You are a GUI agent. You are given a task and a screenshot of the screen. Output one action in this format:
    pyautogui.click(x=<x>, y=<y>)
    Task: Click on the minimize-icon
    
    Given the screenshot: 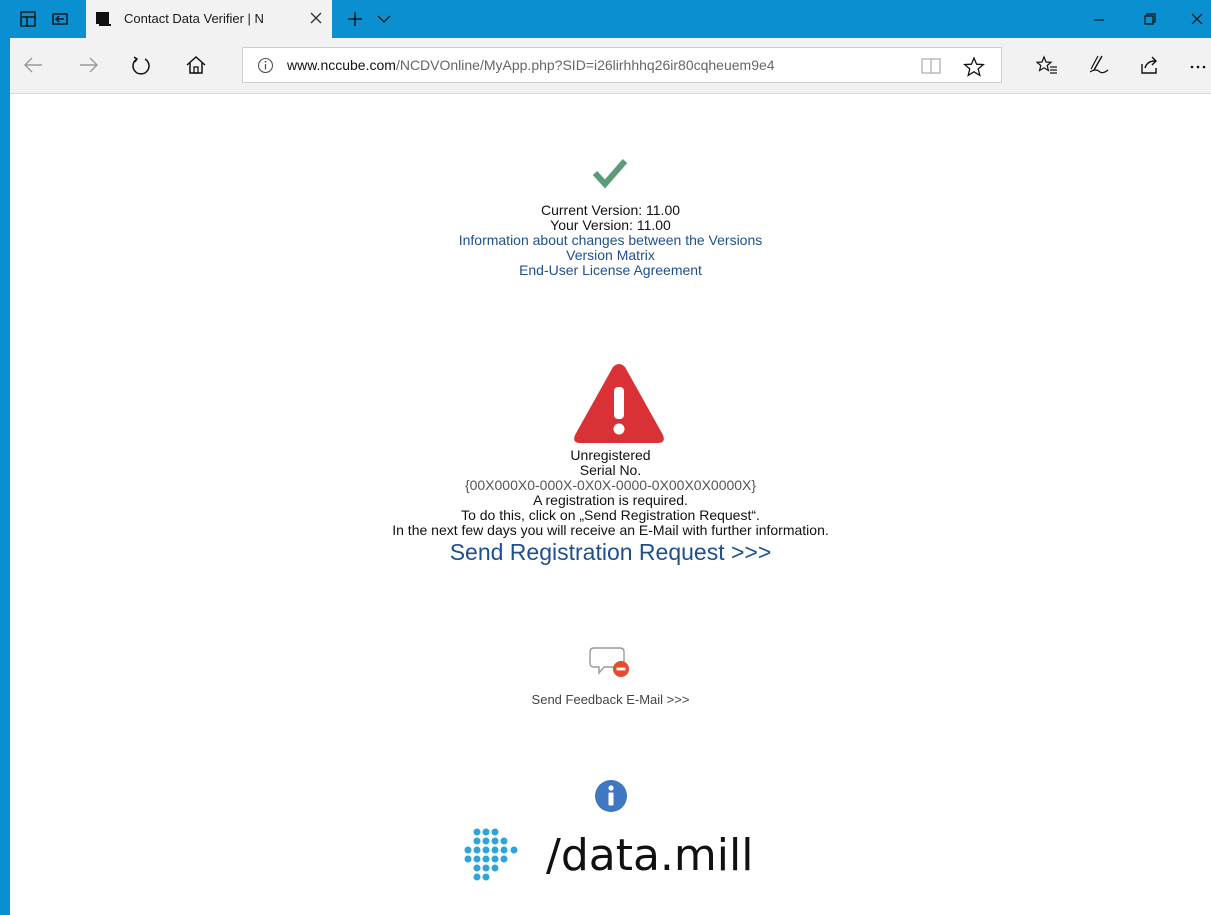 What is the action you would take?
    pyautogui.click(x=1099, y=19)
    